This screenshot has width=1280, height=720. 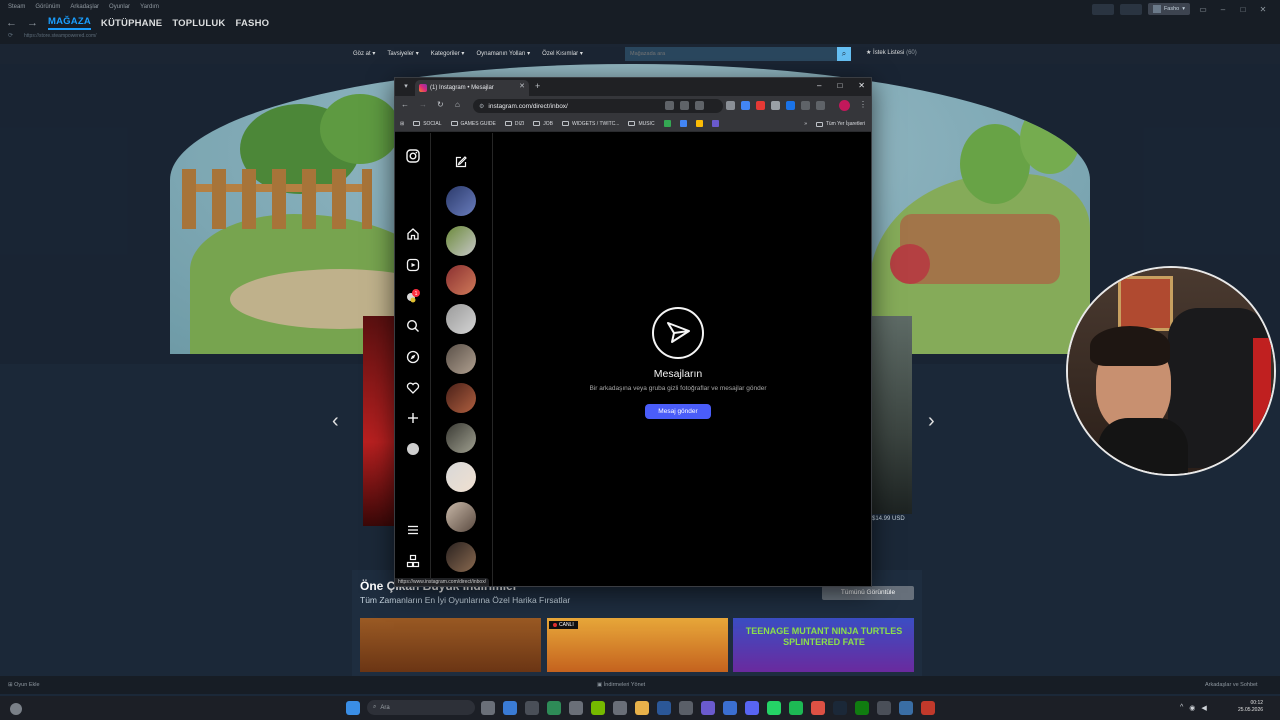 I want to click on wishlist-link: ★ İstek Listesi (60), so click(x=891, y=52).